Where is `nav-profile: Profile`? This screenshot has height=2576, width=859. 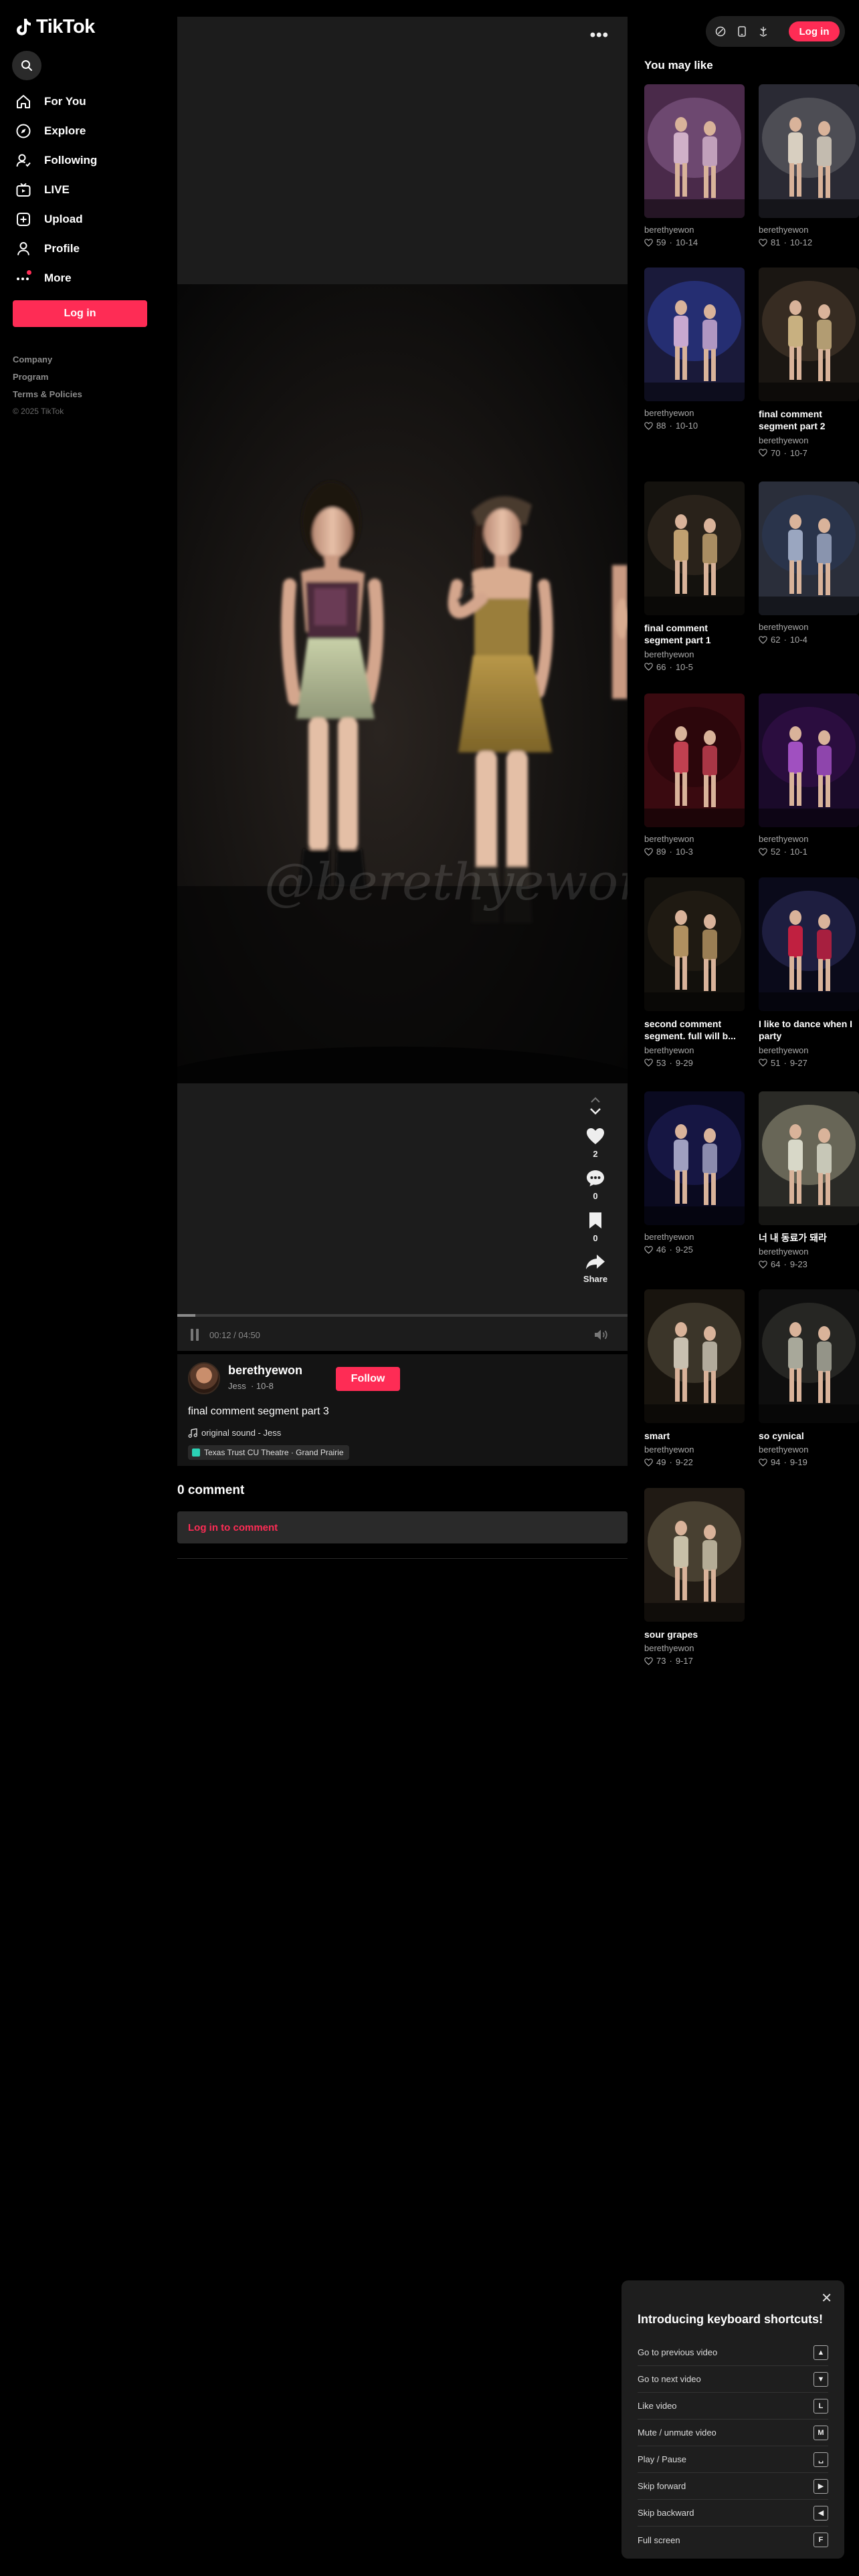 nav-profile: Profile is located at coordinates (82, 249).